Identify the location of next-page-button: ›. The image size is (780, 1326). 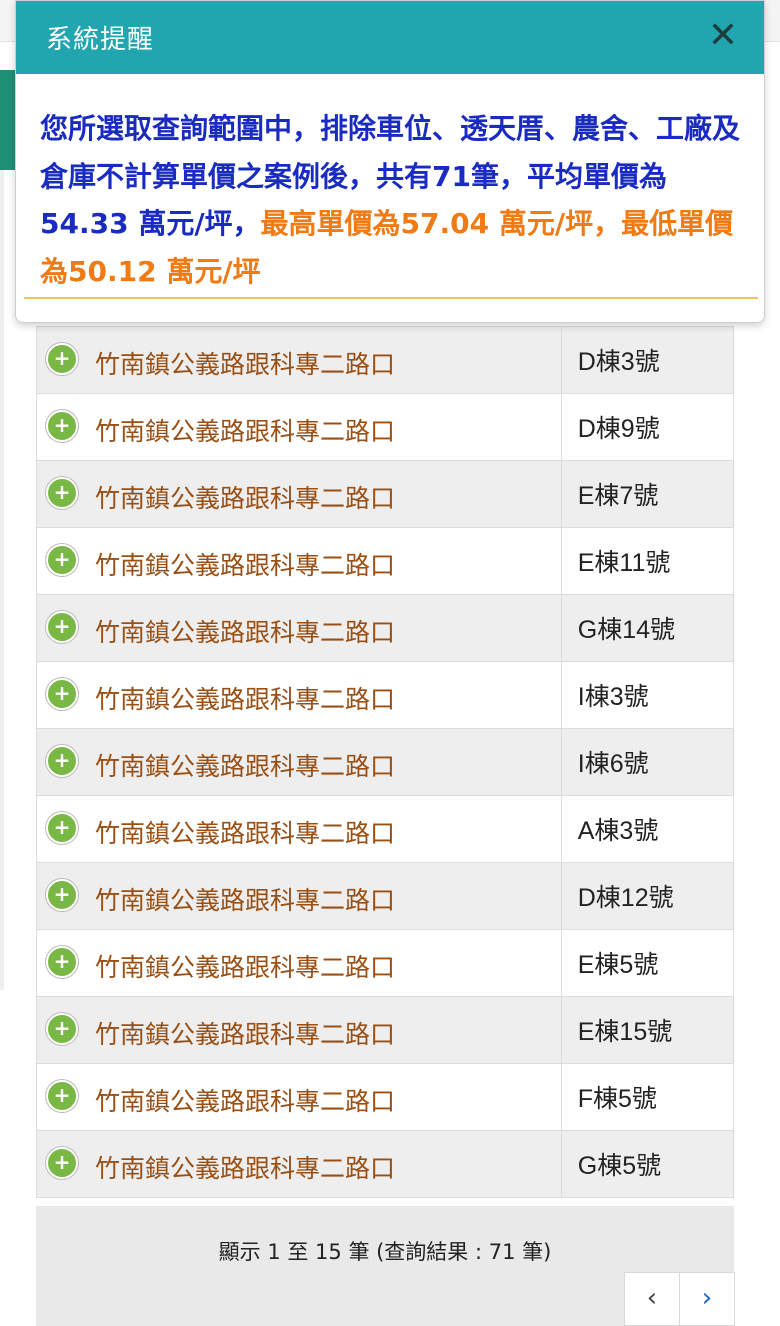
(707, 1299).